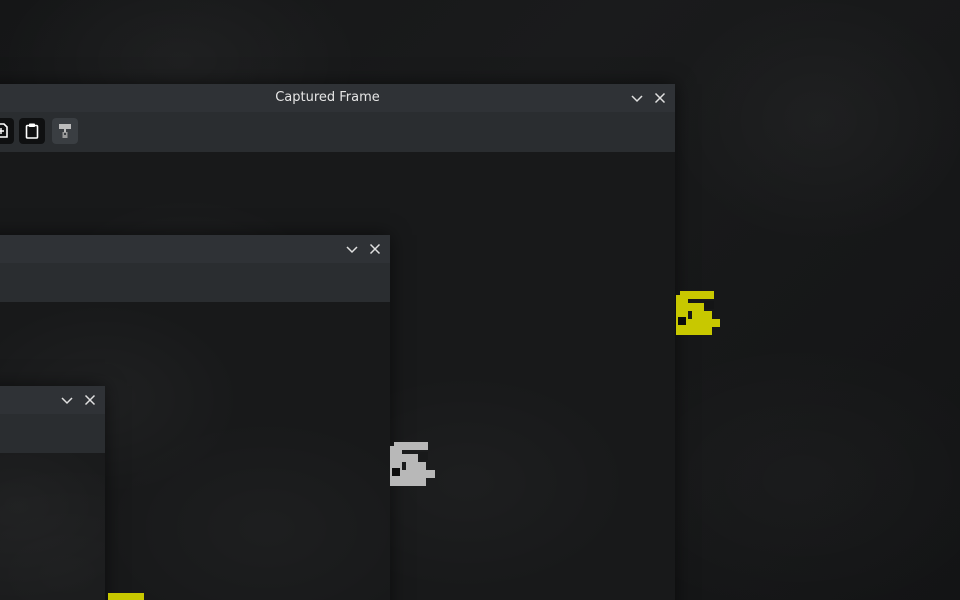  Describe the element at coordinates (4, 130) in the screenshot. I see `save-icon` at that location.